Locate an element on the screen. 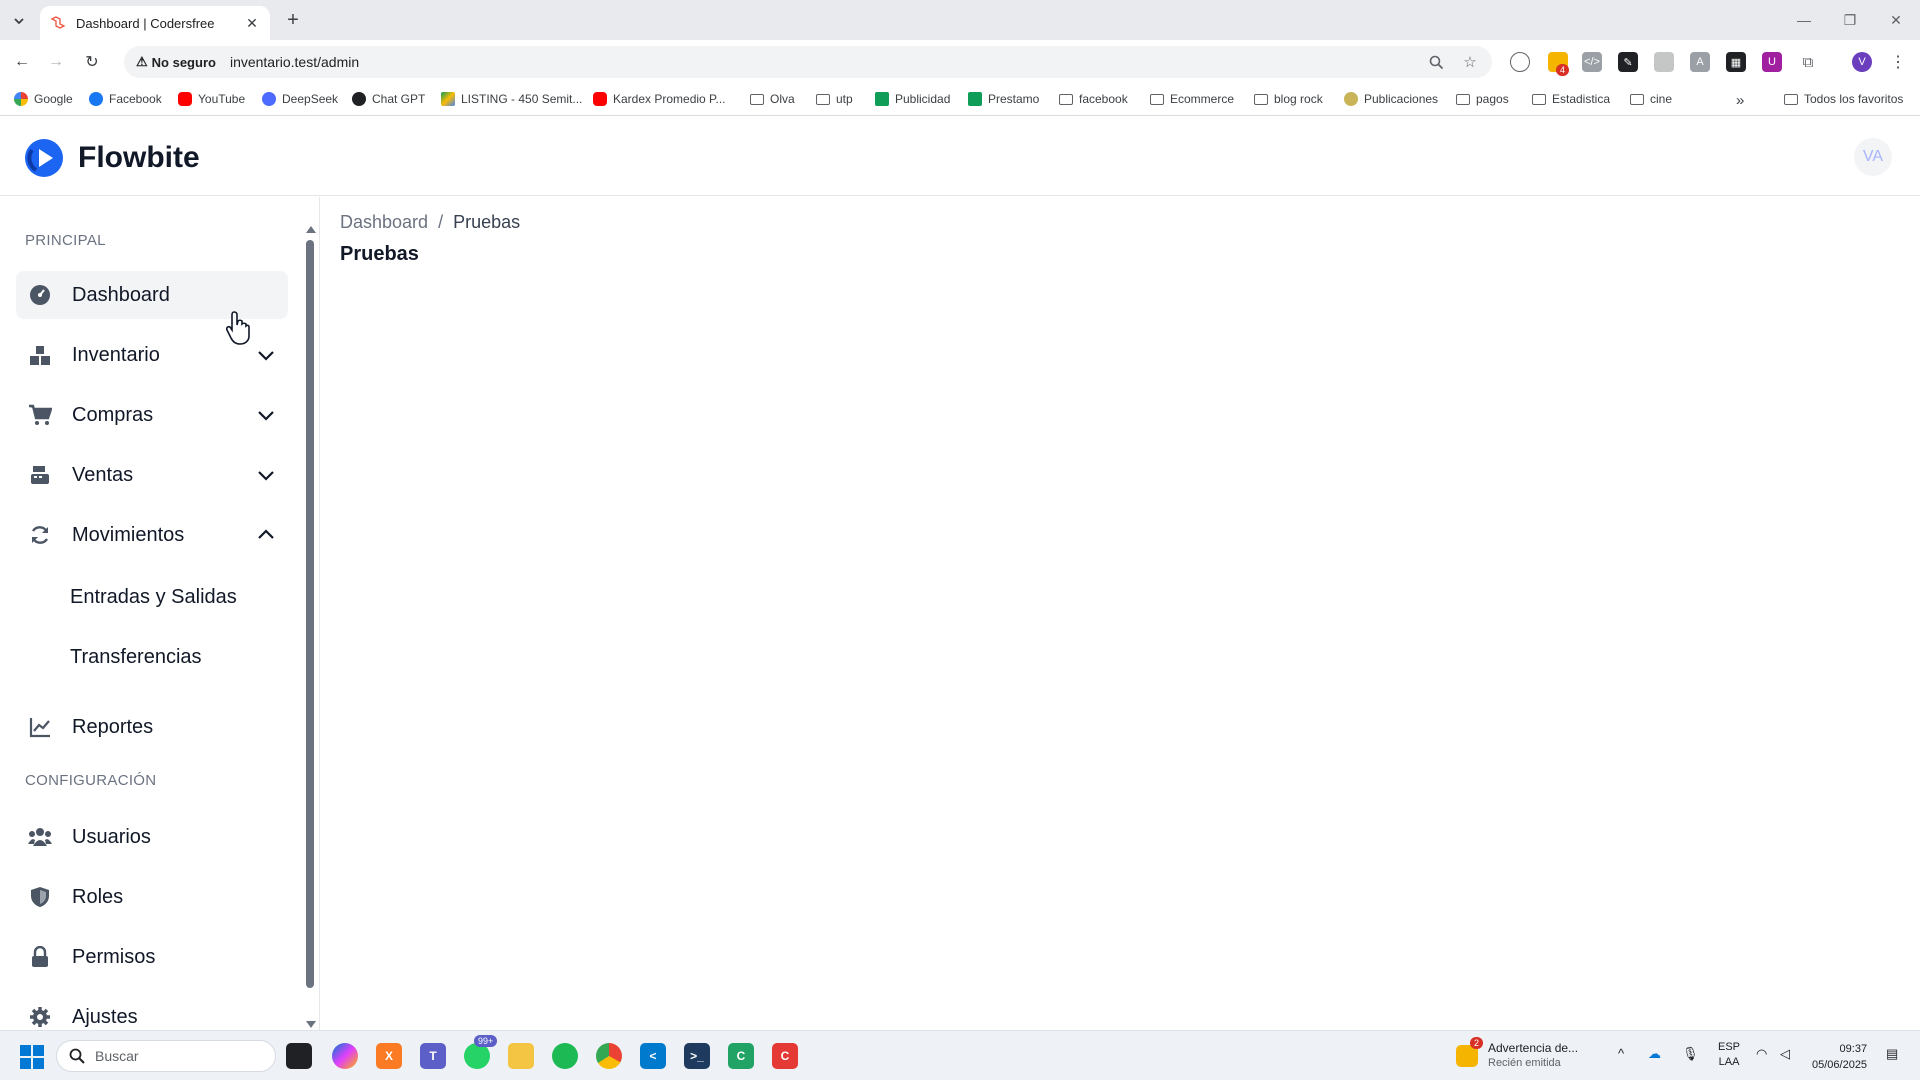  sidebar-scrollbar-thumb is located at coordinates (310, 614).